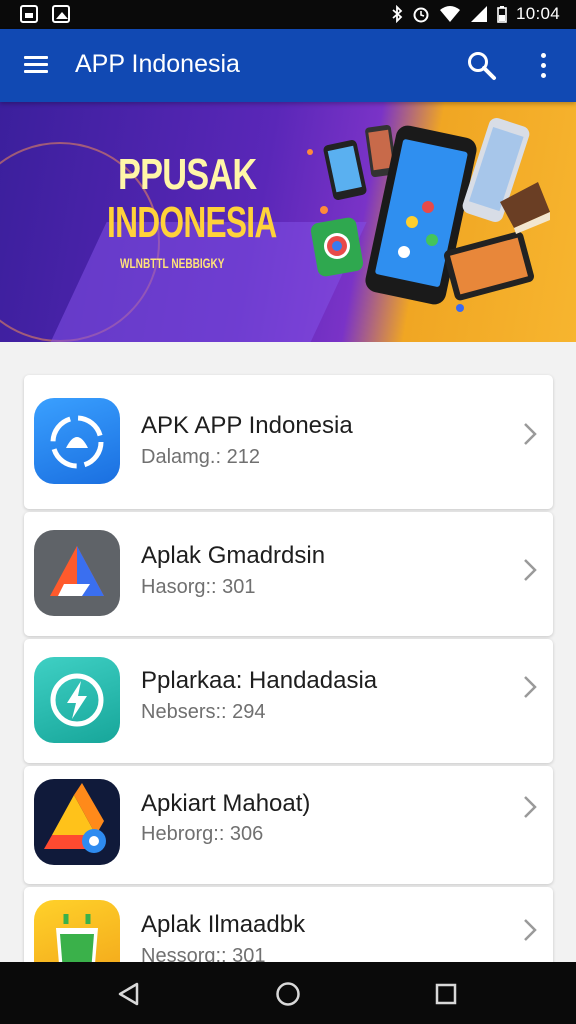 The image size is (576, 1024). I want to click on list-item: Aplak Gmadrdsin Hasorg:: 301, so click(288, 574).